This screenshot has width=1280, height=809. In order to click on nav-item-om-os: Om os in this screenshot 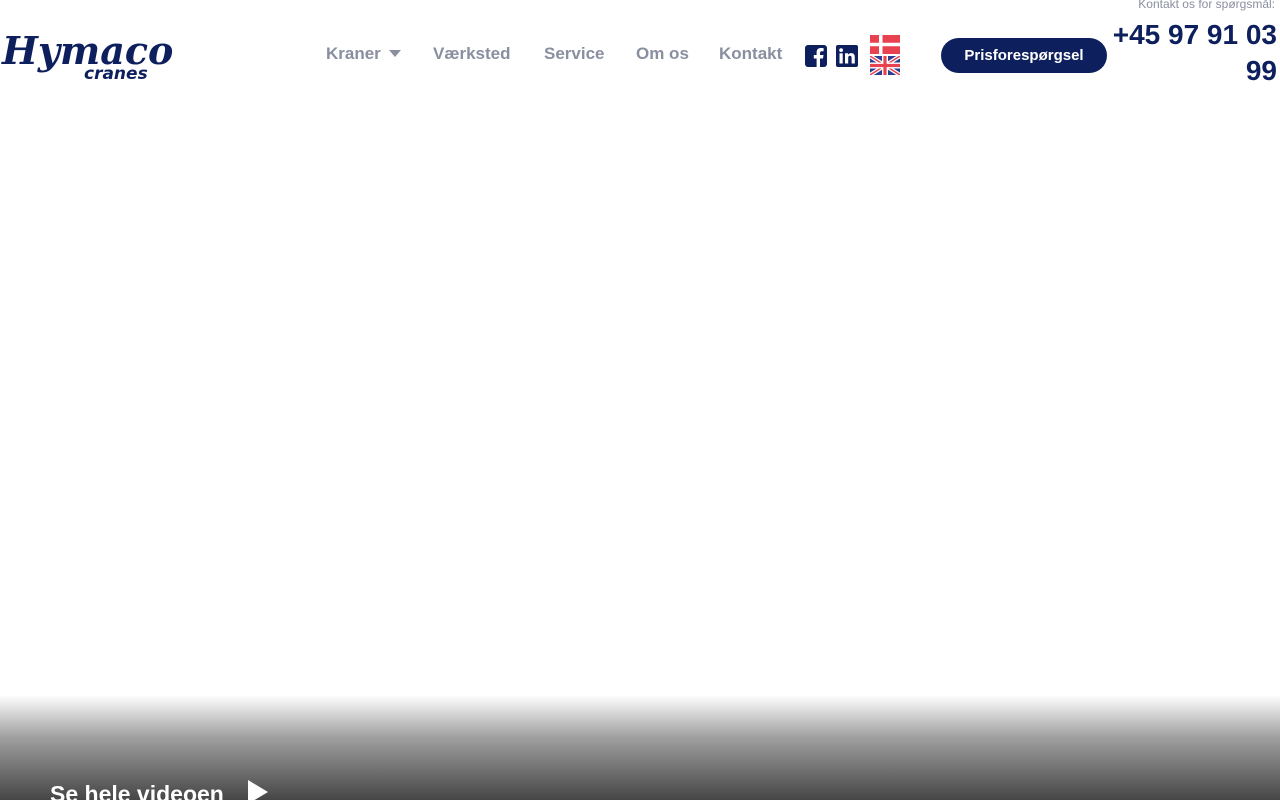, I will do `click(662, 54)`.